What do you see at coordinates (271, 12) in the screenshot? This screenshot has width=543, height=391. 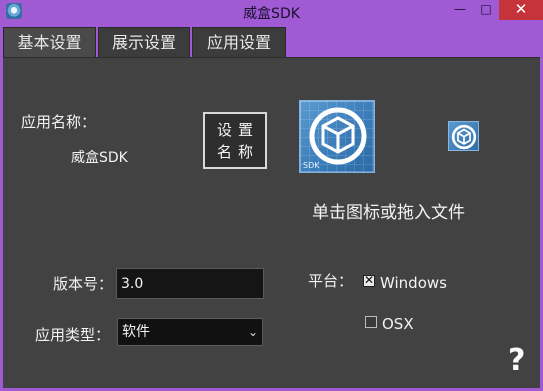 I see `title-bar: 威盒SDK — □ ✕` at bounding box center [271, 12].